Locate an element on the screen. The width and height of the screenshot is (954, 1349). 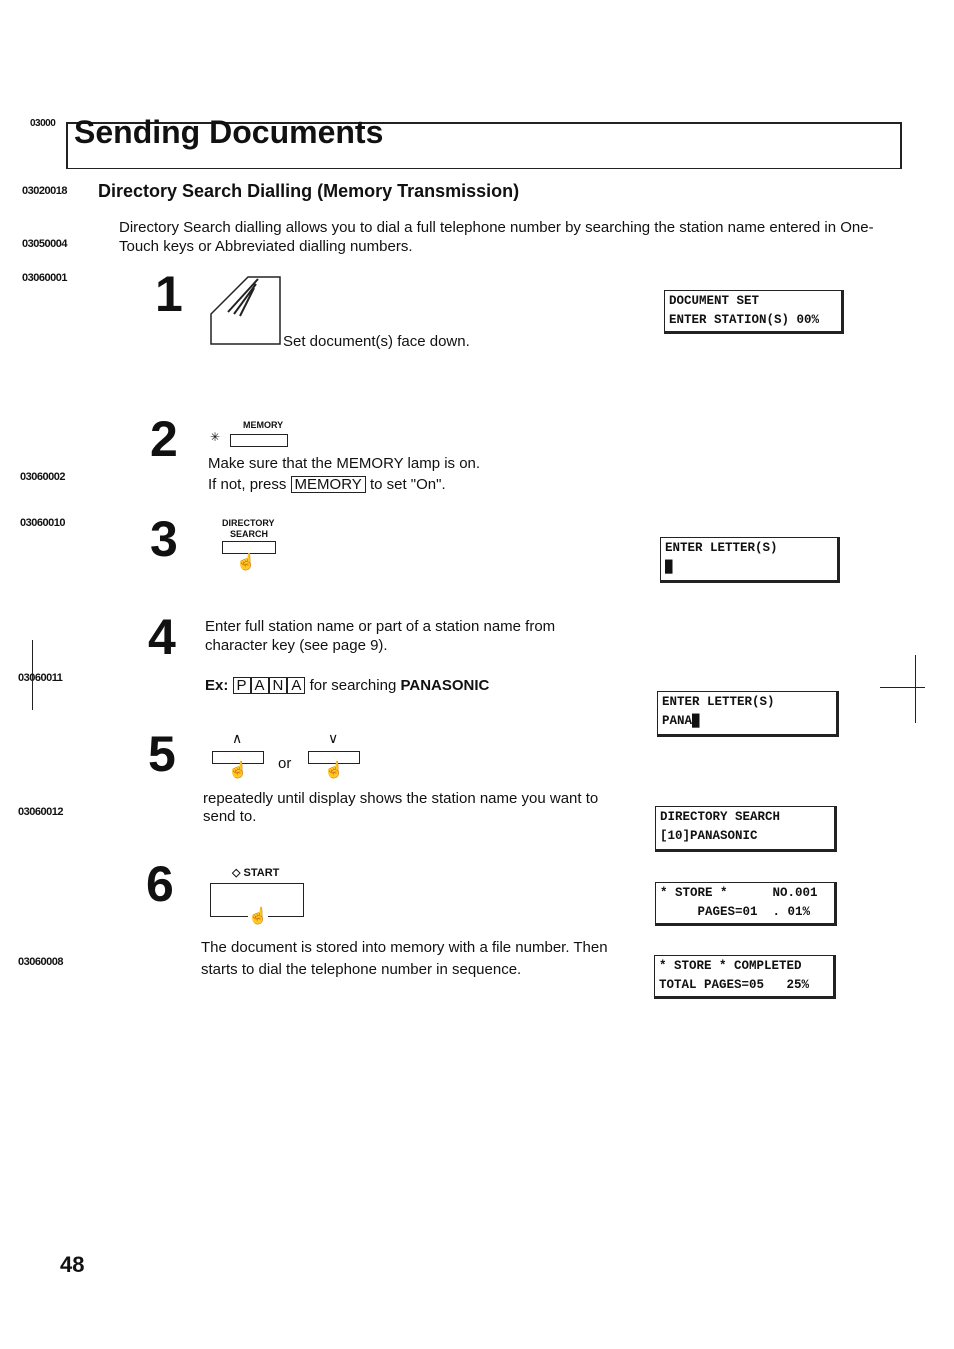
ex-text: for searching is located at coordinates (353, 685).